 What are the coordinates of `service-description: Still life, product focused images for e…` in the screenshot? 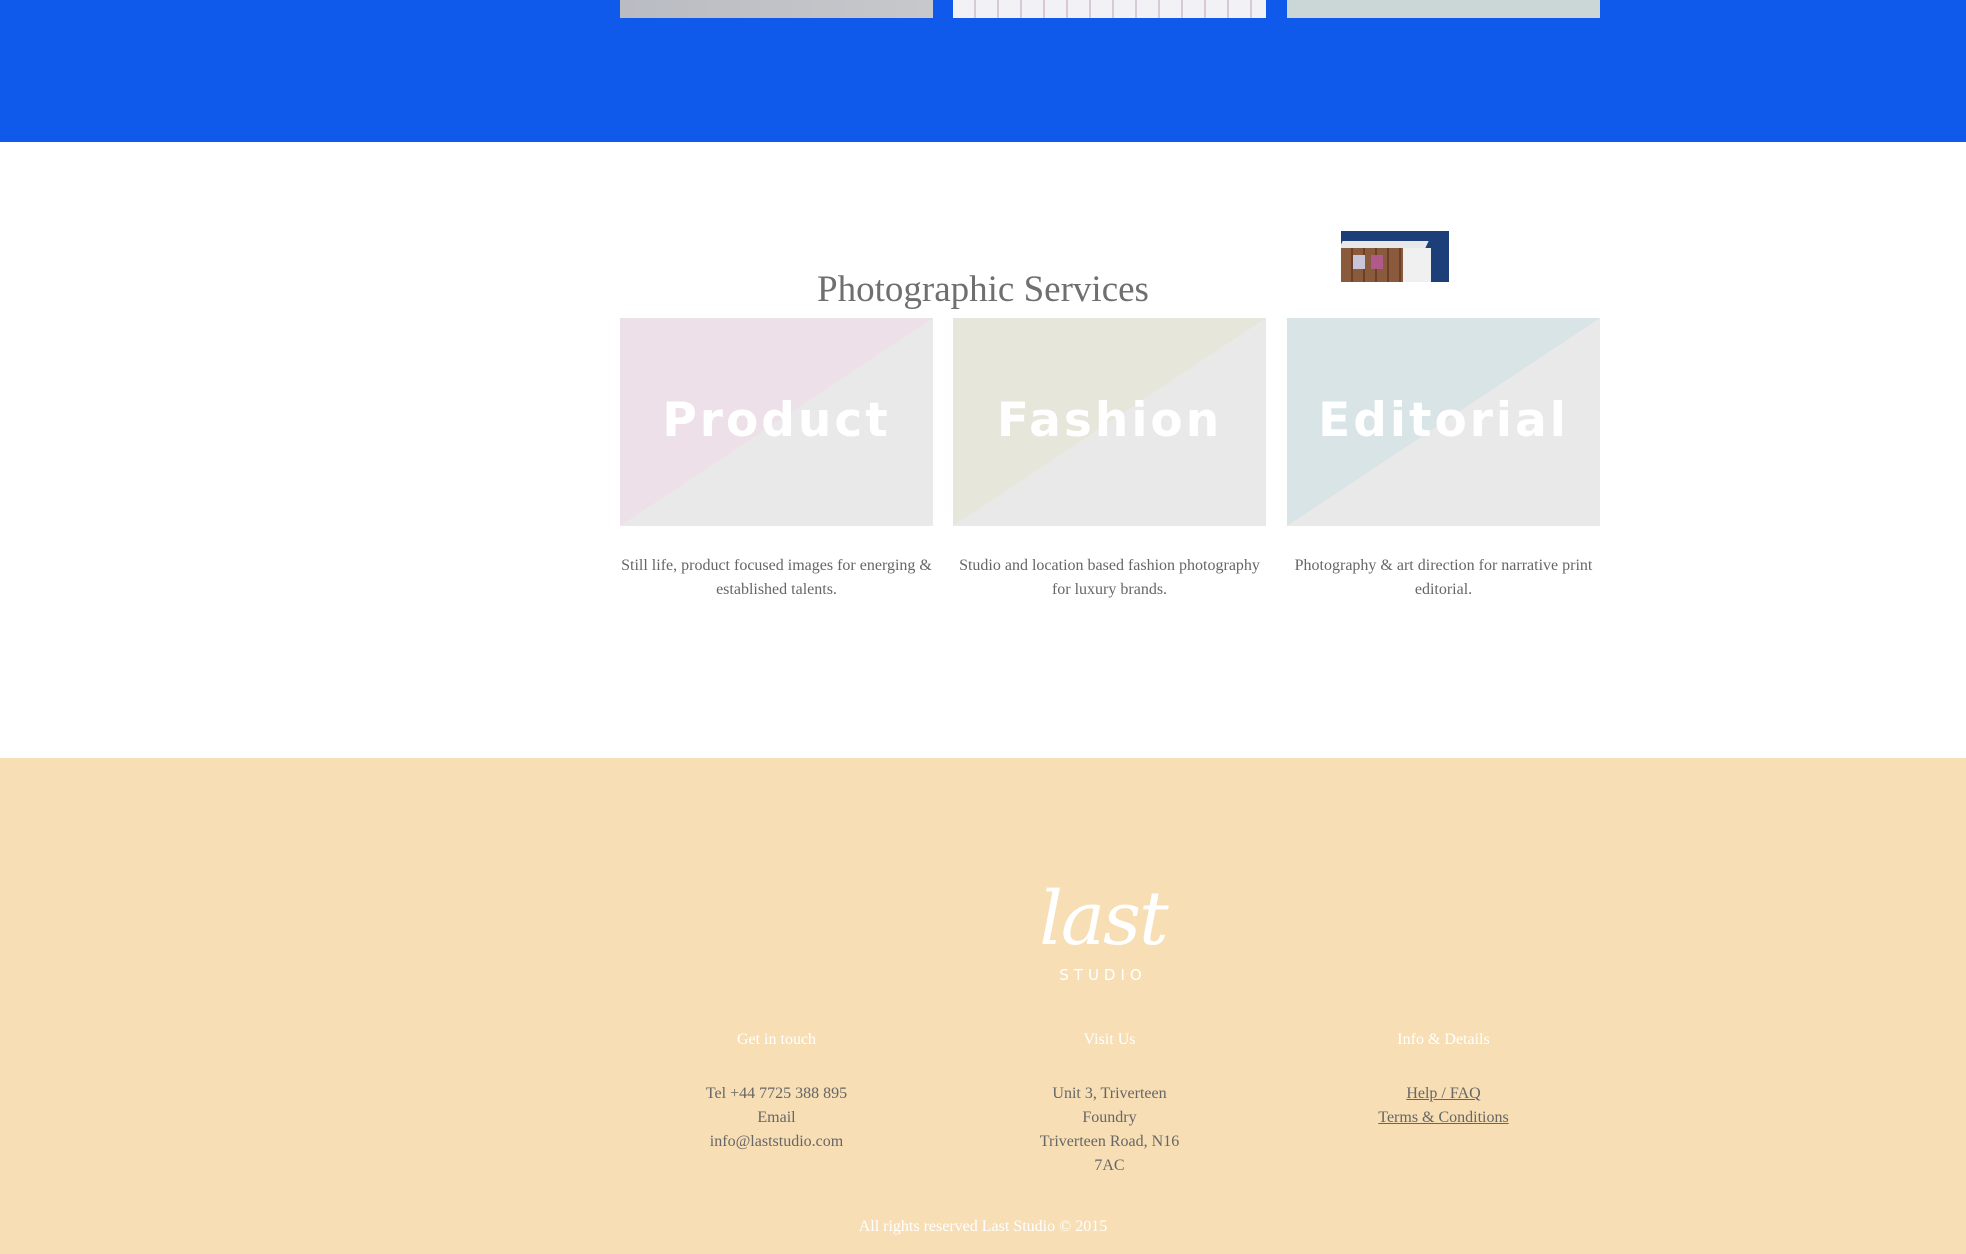 It's located at (776, 577).